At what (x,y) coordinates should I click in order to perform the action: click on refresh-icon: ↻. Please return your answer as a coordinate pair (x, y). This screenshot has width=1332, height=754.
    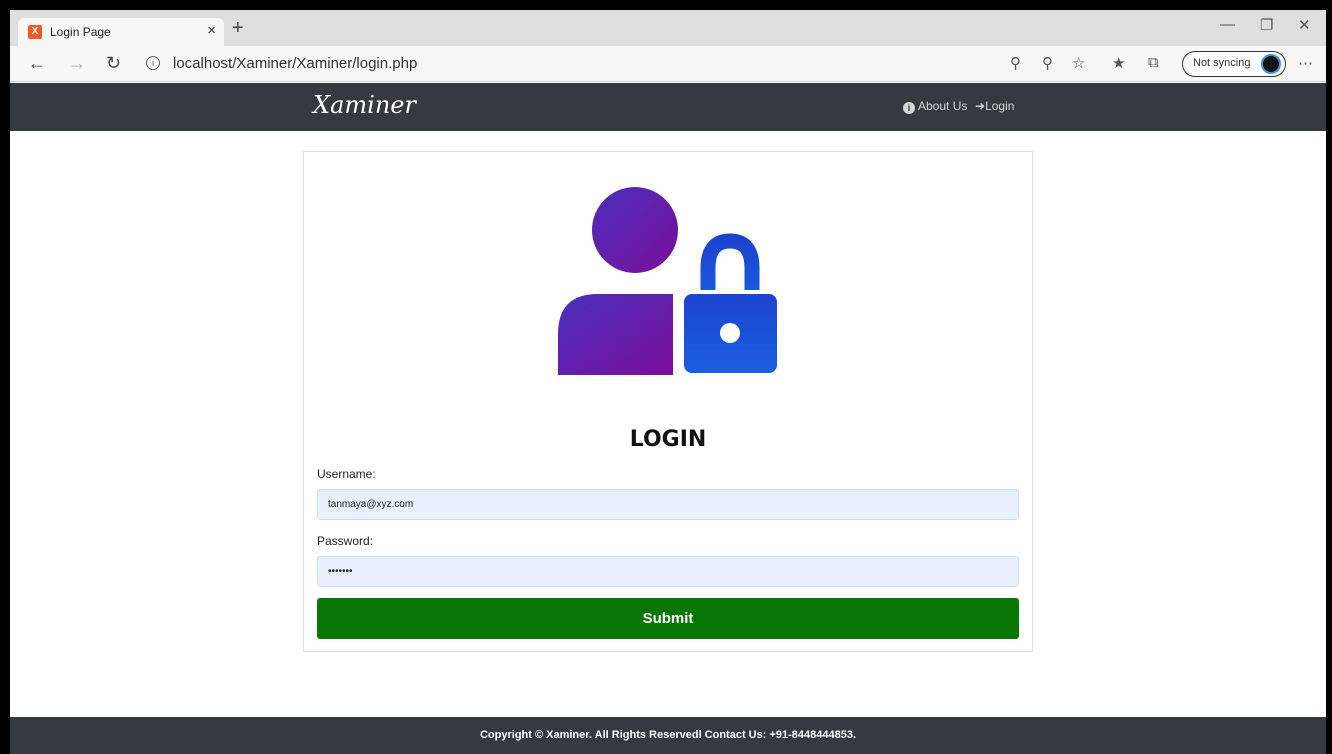
    Looking at the image, I should click on (113, 63).